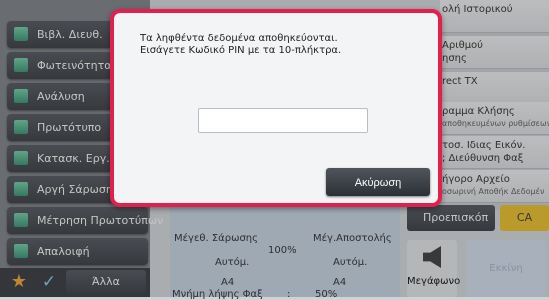 This screenshot has width=549, height=300. What do you see at coordinates (283, 120) in the screenshot?
I see `pin-input` at bounding box center [283, 120].